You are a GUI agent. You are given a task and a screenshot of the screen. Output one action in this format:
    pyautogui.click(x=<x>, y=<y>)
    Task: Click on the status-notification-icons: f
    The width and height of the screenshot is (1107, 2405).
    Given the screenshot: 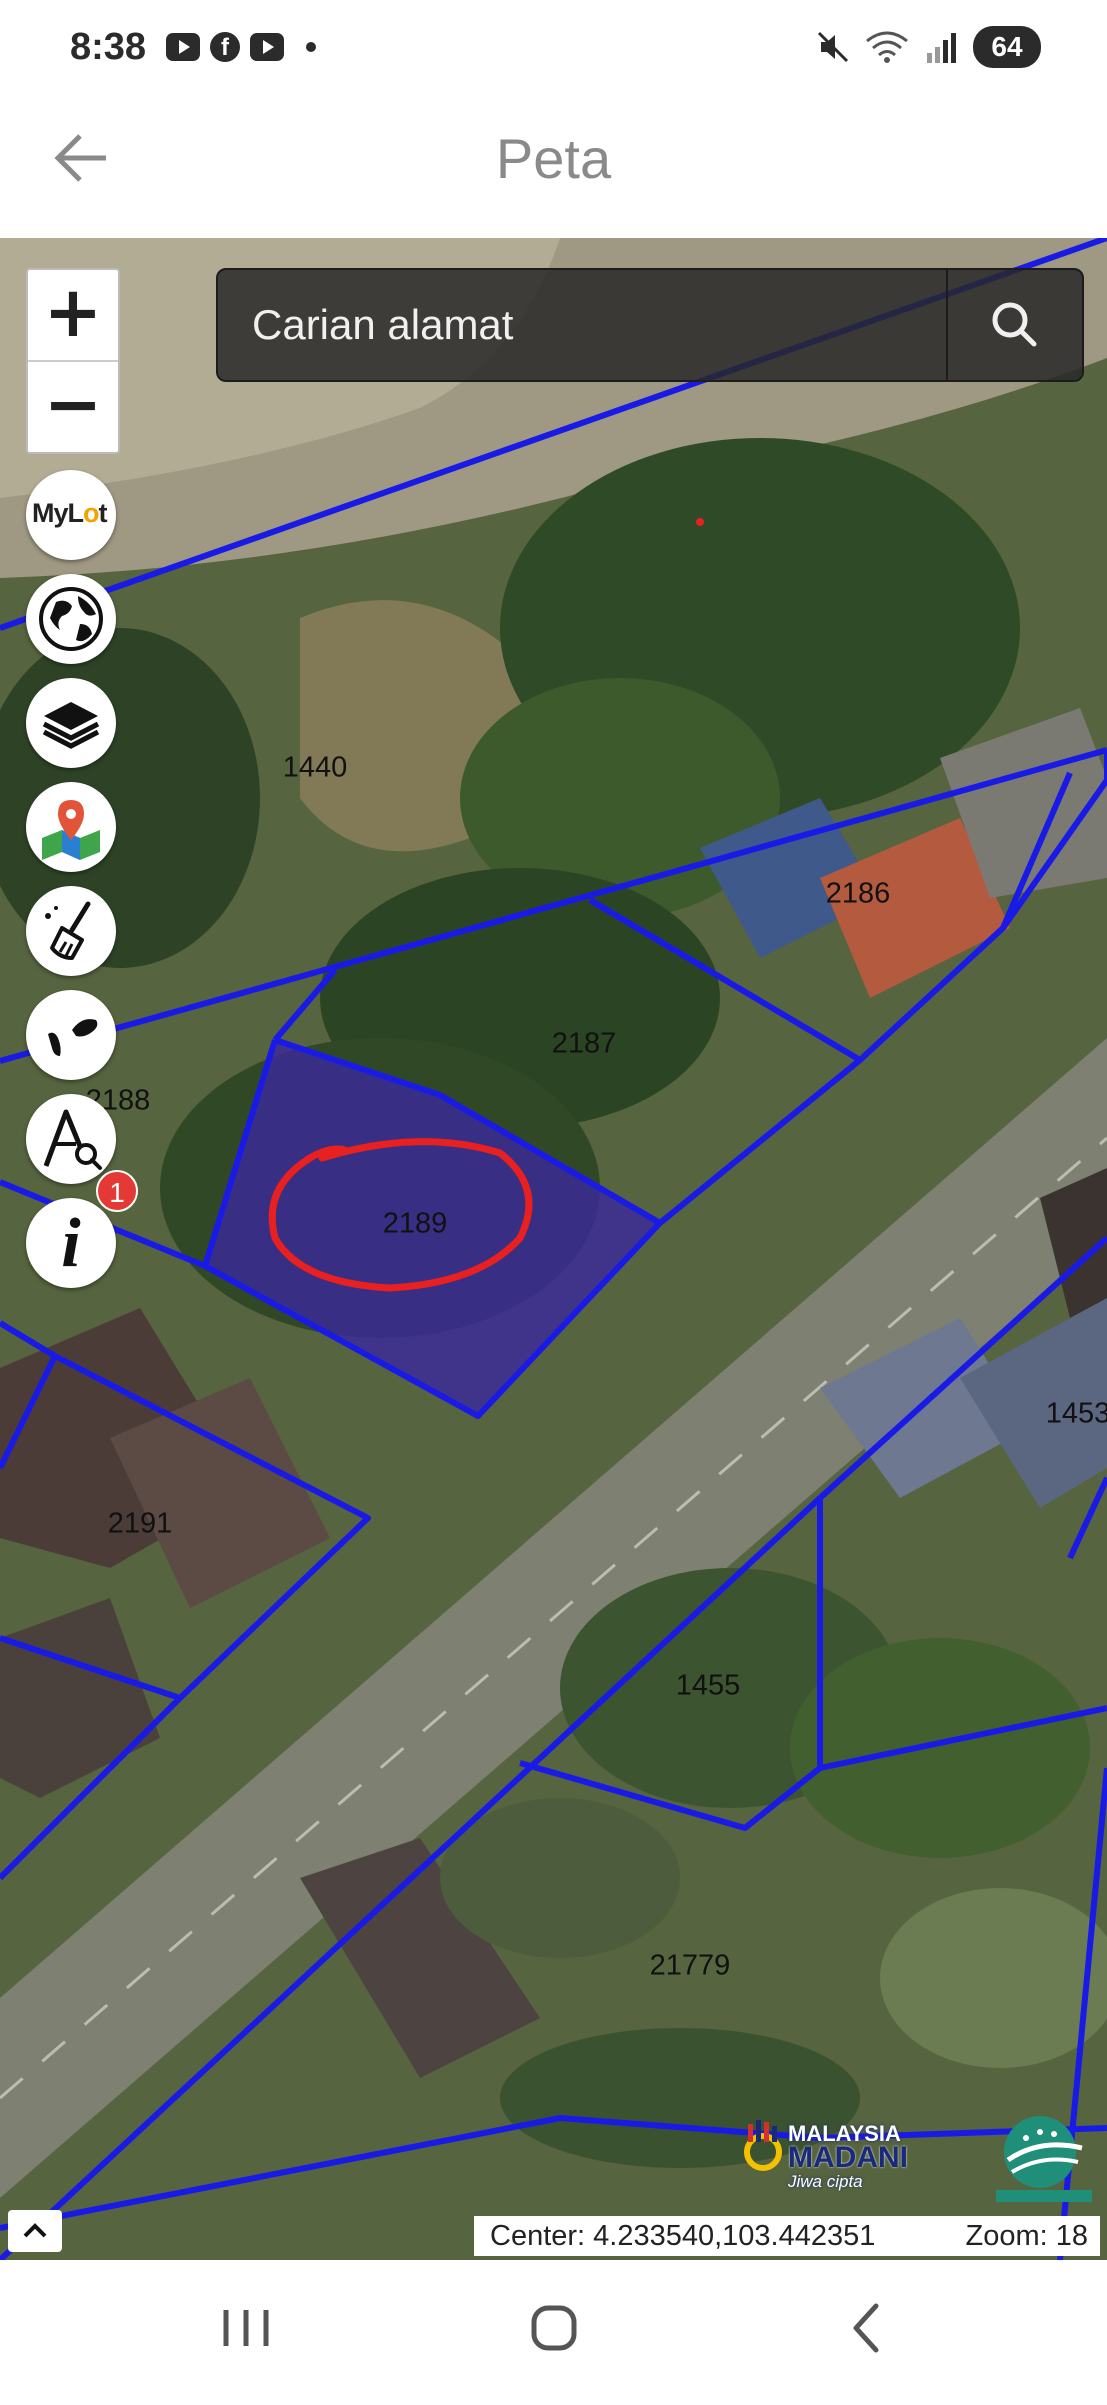 What is the action you would take?
    pyautogui.click(x=241, y=47)
    